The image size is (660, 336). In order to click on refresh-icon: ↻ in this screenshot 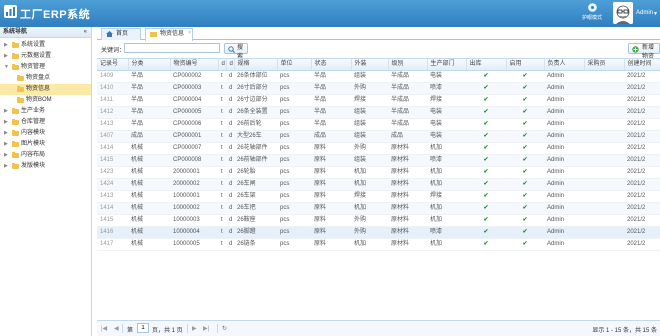, I will do `click(224, 328)`.